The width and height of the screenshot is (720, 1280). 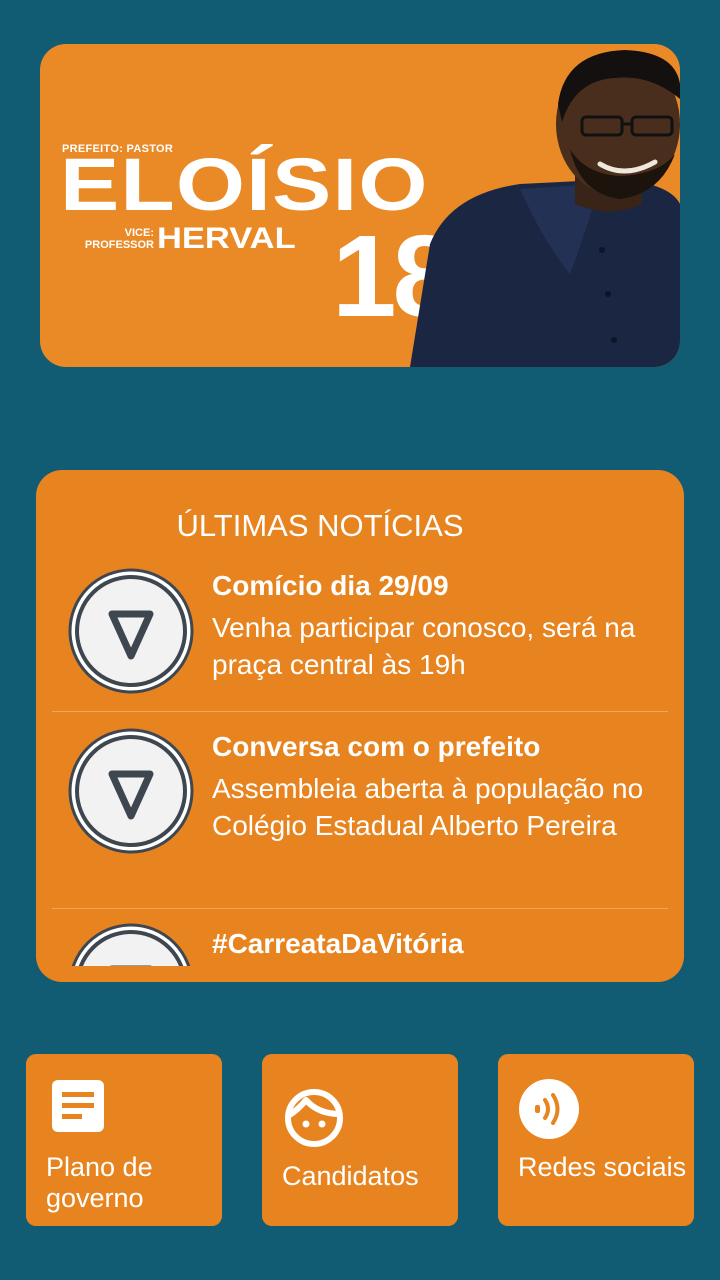 I want to click on tile-label: Plano de governo, so click(x=99, y=1182).